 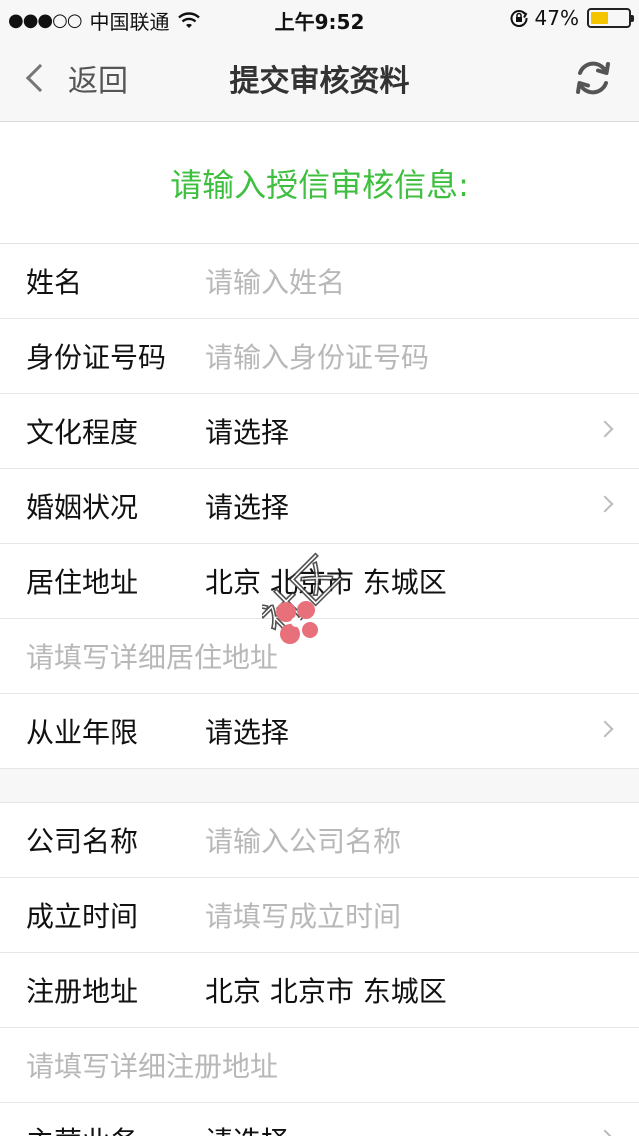 I want to click on rotation-lock-icon, so click(x=519, y=18).